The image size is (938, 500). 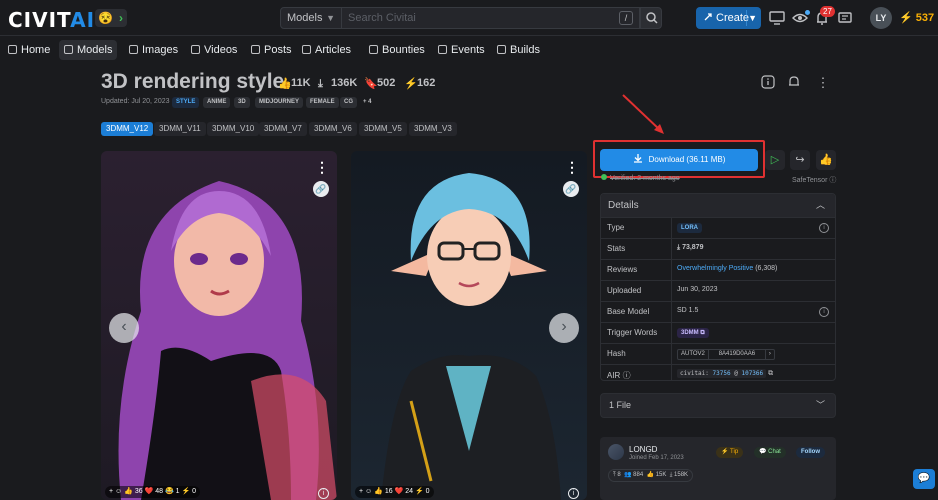 I want to click on laugh-reaction: 😂 1, so click(x=172, y=491).